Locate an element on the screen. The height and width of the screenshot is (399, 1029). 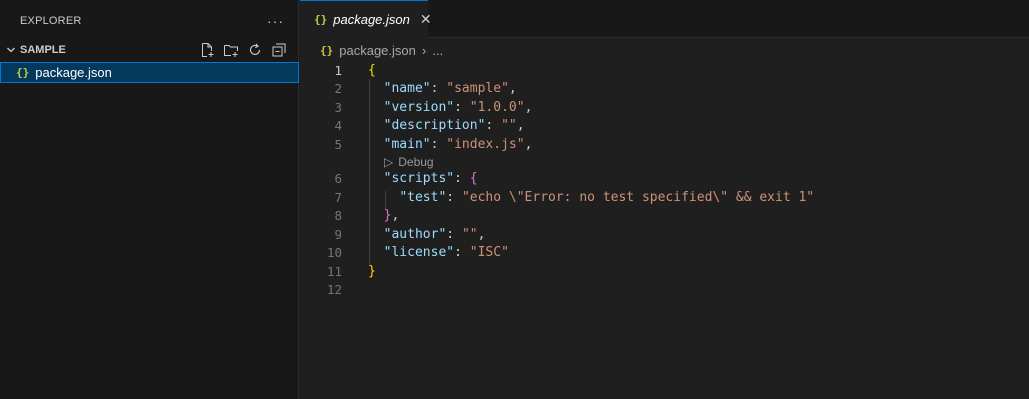
code-line: 3 "version": "1.0.0", is located at coordinates (664, 107).